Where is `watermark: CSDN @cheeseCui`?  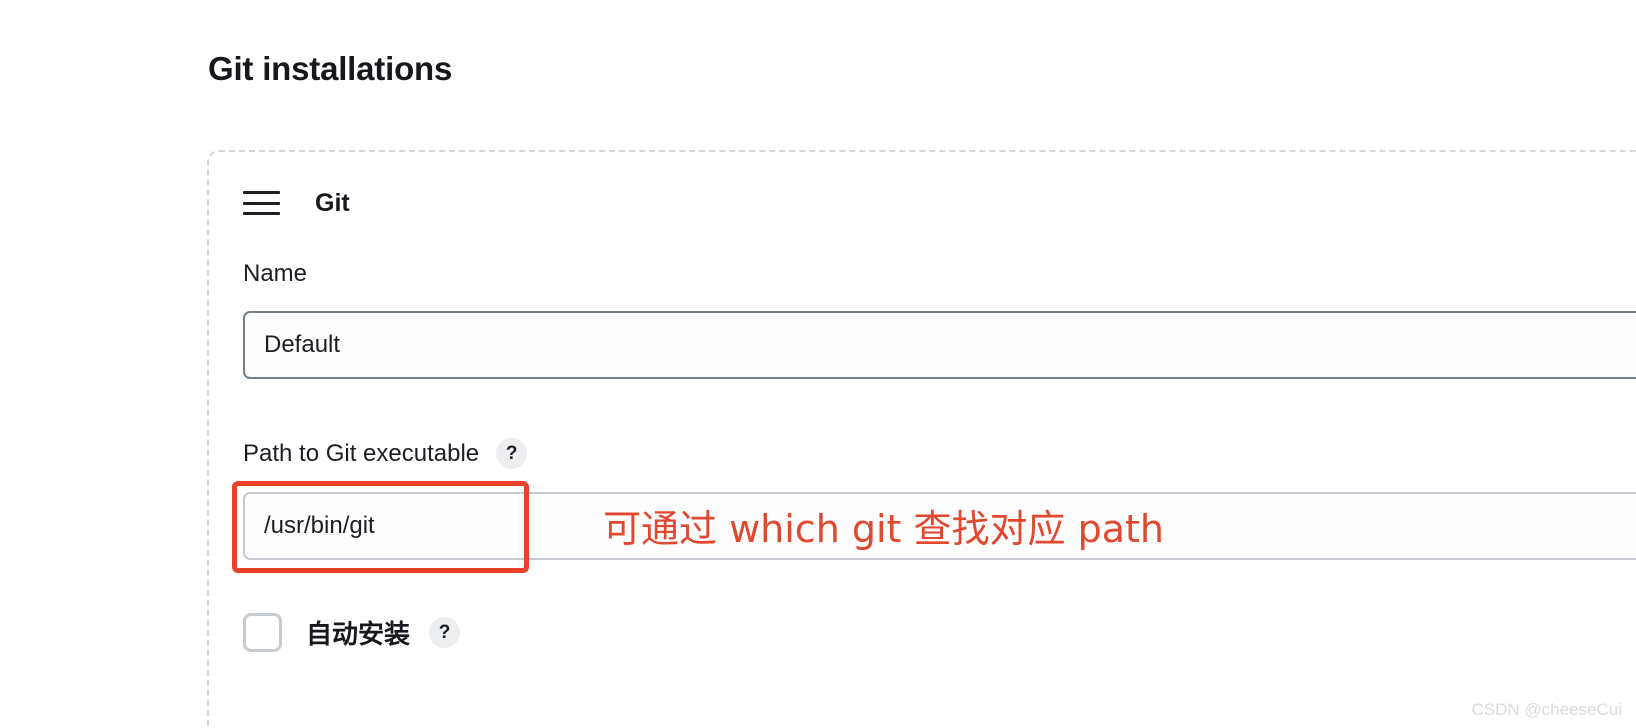 watermark: CSDN @cheeseCui is located at coordinates (1546, 709).